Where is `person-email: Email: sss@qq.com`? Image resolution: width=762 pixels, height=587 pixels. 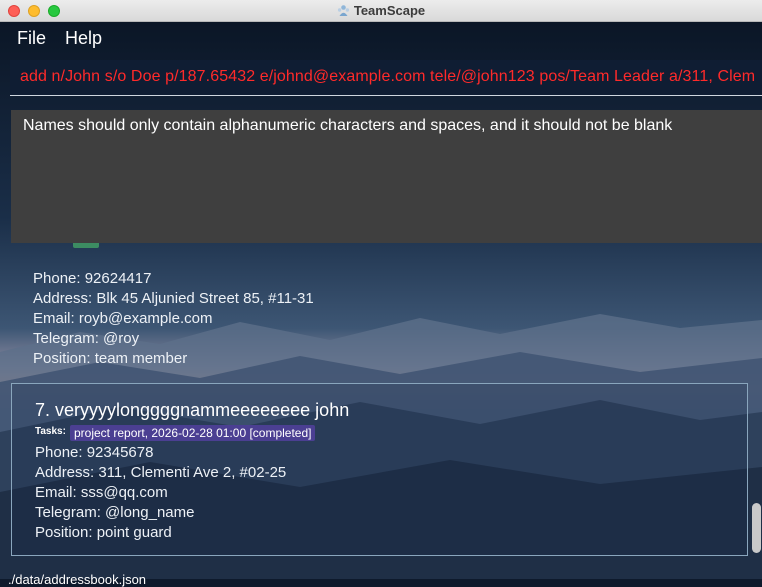 person-email: Email: sss@qq.com is located at coordinates (101, 492).